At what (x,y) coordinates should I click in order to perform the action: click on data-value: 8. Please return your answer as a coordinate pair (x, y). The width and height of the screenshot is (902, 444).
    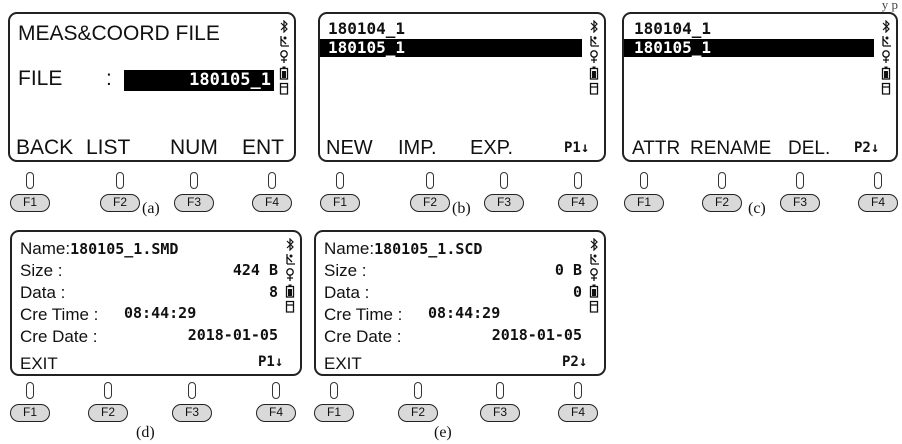
    Looking at the image, I should click on (273, 292).